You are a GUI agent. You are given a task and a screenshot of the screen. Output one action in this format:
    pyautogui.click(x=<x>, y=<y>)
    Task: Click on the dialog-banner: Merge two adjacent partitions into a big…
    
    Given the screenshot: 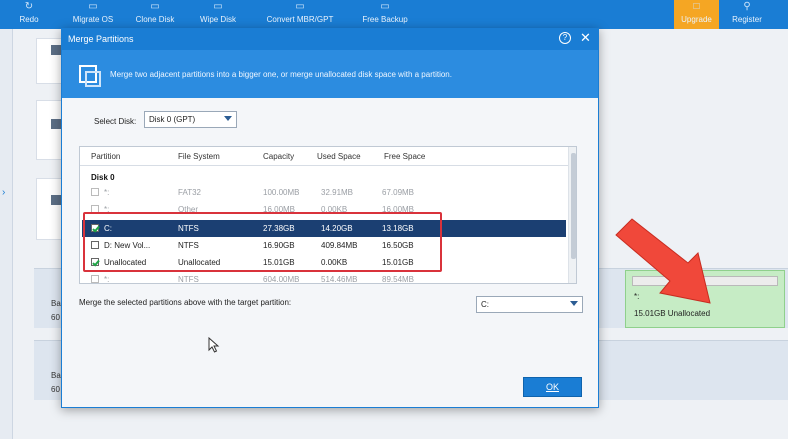 What is the action you would take?
    pyautogui.click(x=330, y=74)
    